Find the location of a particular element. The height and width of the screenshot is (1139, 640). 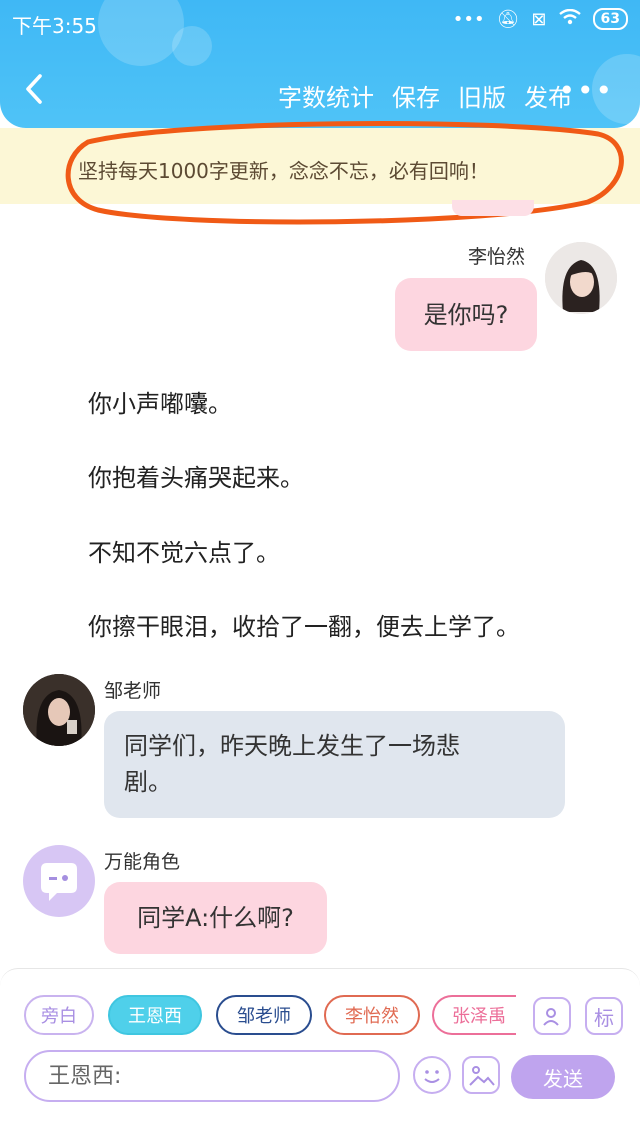

bell-off-icon: 🔕︎ is located at coordinates (508, 19).